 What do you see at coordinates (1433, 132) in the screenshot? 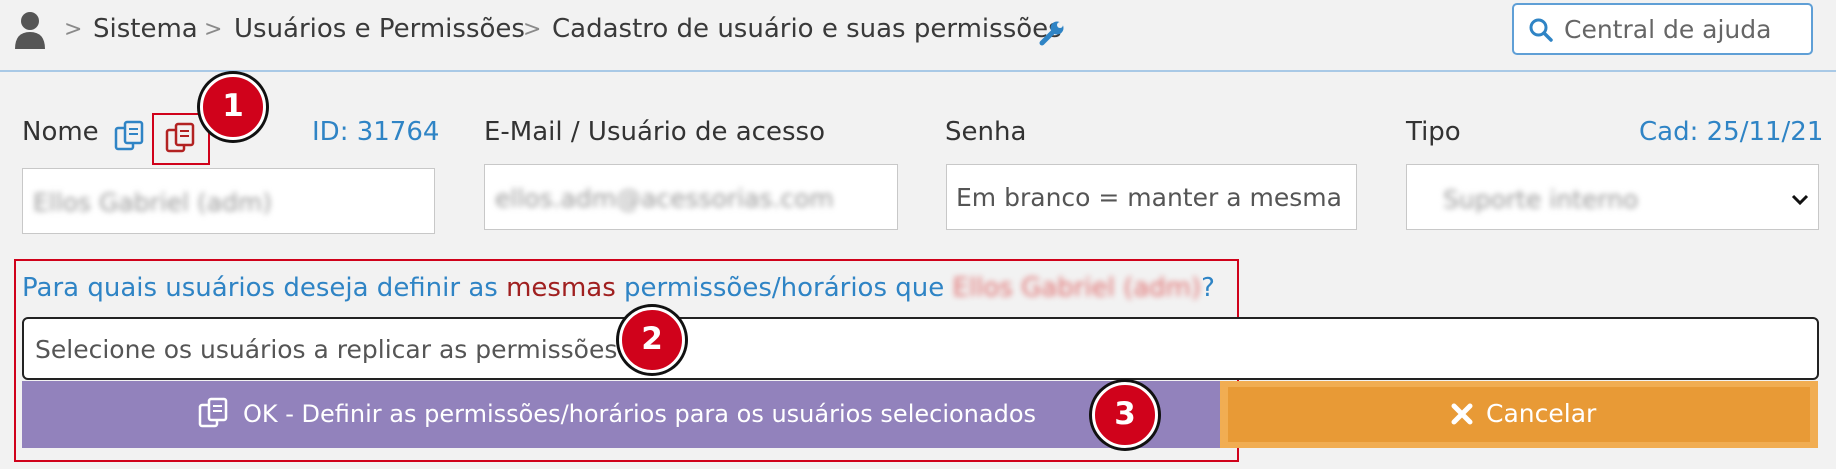
I see `tipo-label: Tipo` at bounding box center [1433, 132].